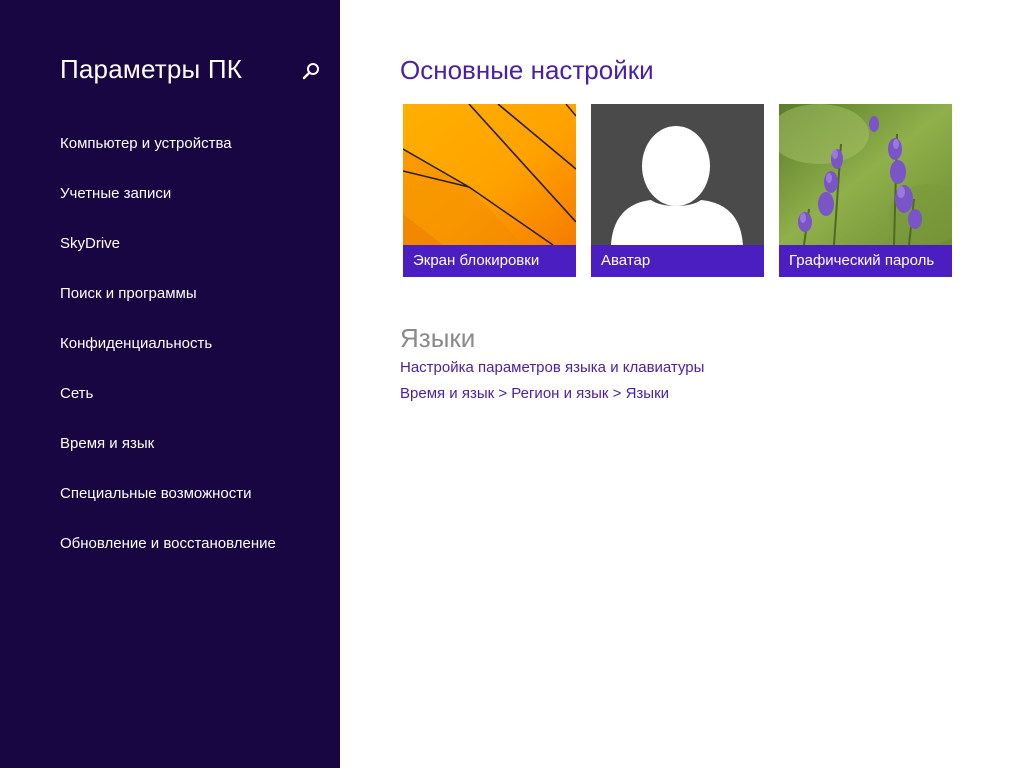  I want to click on search-icon, so click(311, 71).